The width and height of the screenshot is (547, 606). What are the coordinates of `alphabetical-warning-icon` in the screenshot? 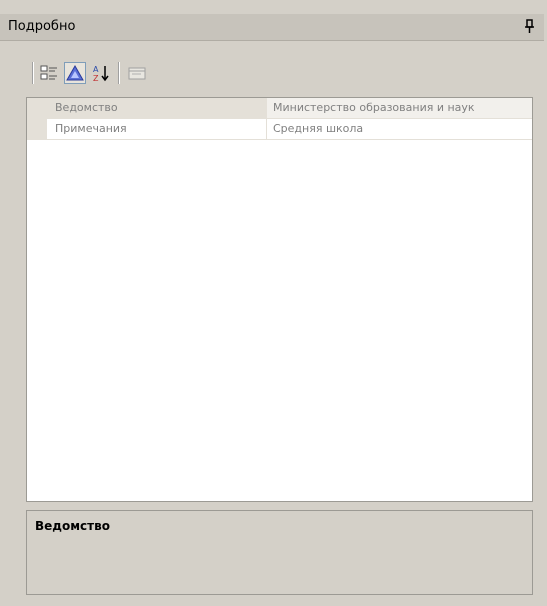 It's located at (75, 72).